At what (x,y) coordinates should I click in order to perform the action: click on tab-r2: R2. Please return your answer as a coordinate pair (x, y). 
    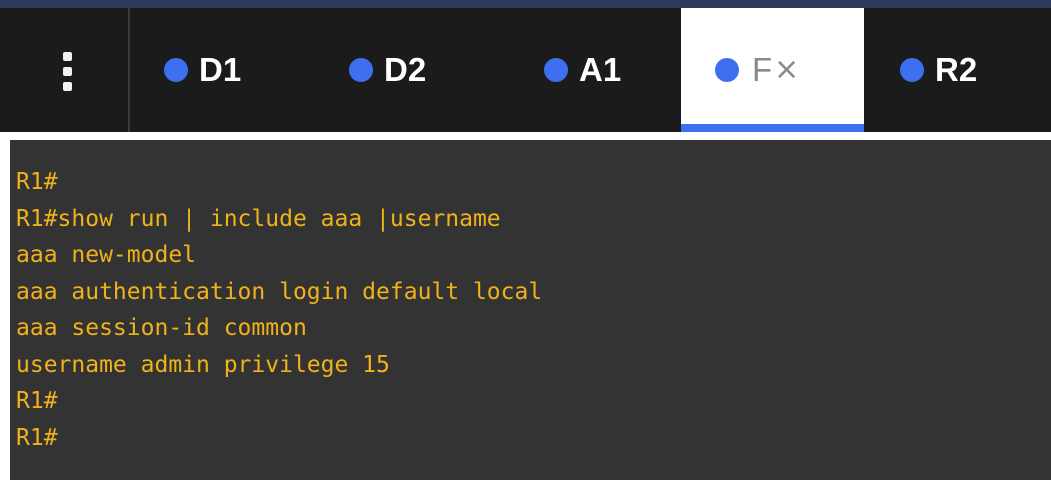
    Looking at the image, I should click on (967, 70).